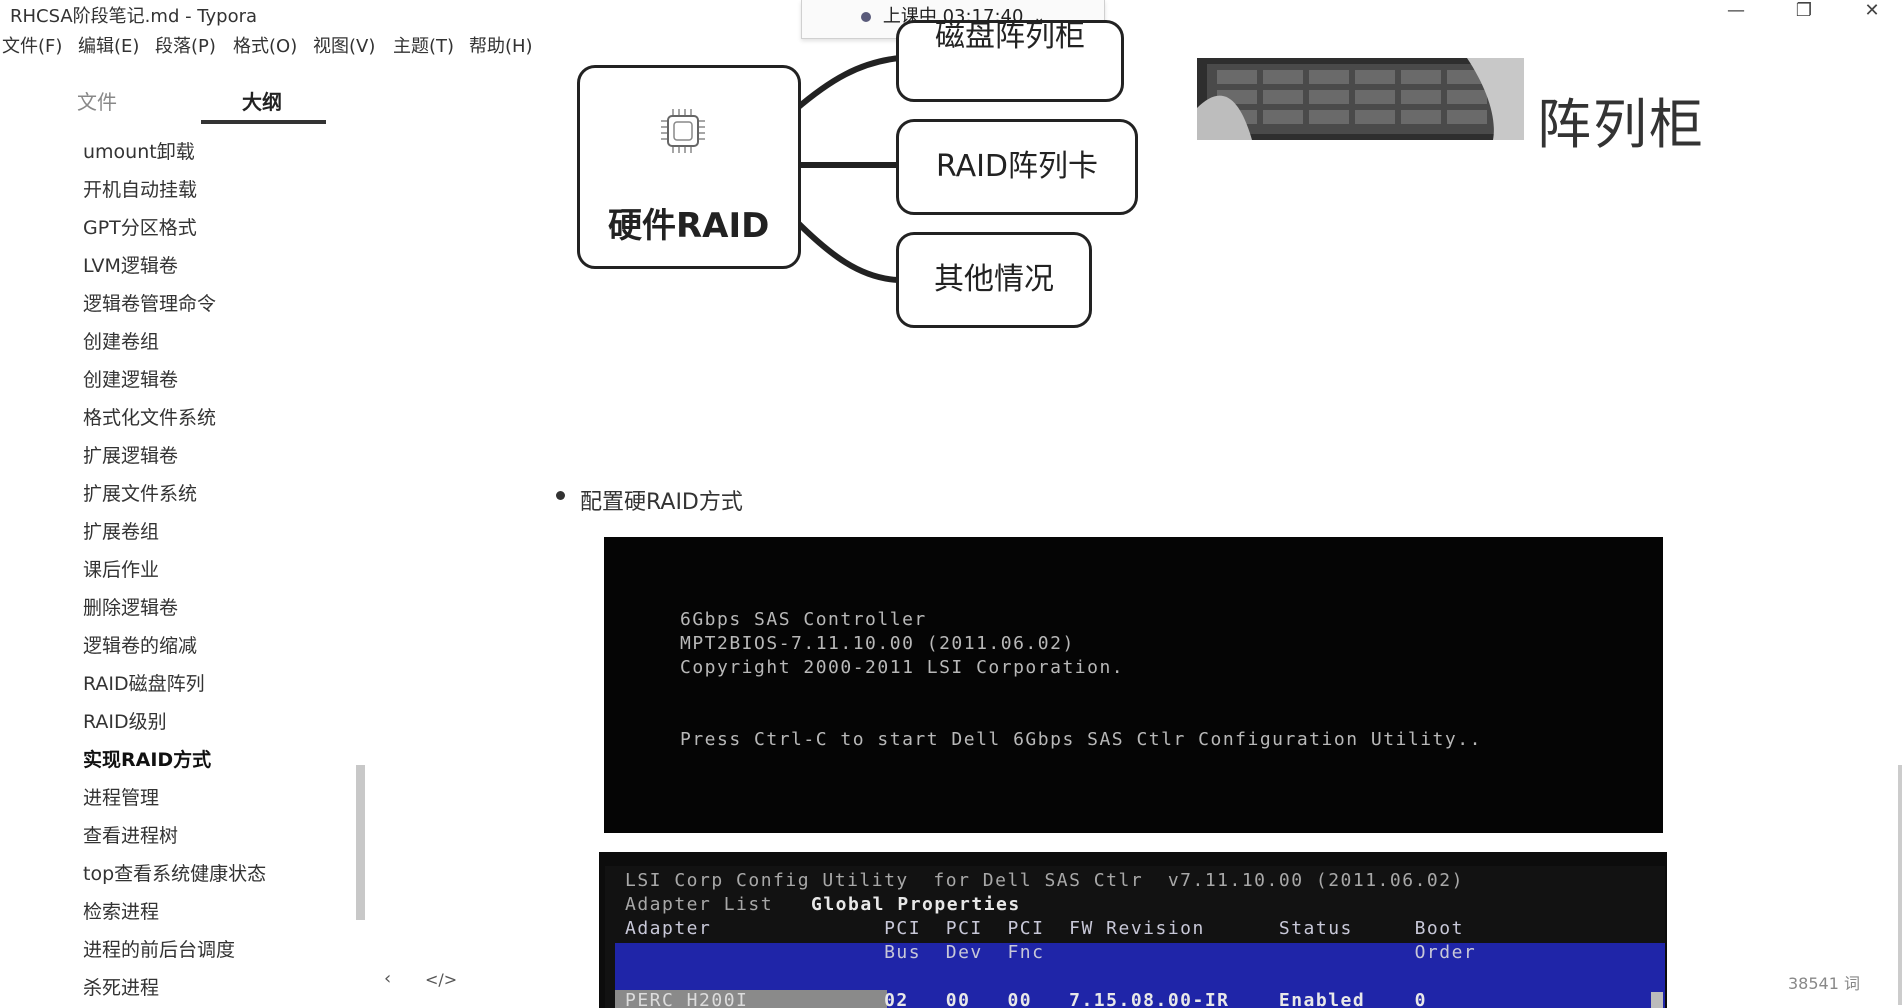 This screenshot has height=1008, width=1902. What do you see at coordinates (560, 495) in the screenshot?
I see `bullet-dot` at bounding box center [560, 495].